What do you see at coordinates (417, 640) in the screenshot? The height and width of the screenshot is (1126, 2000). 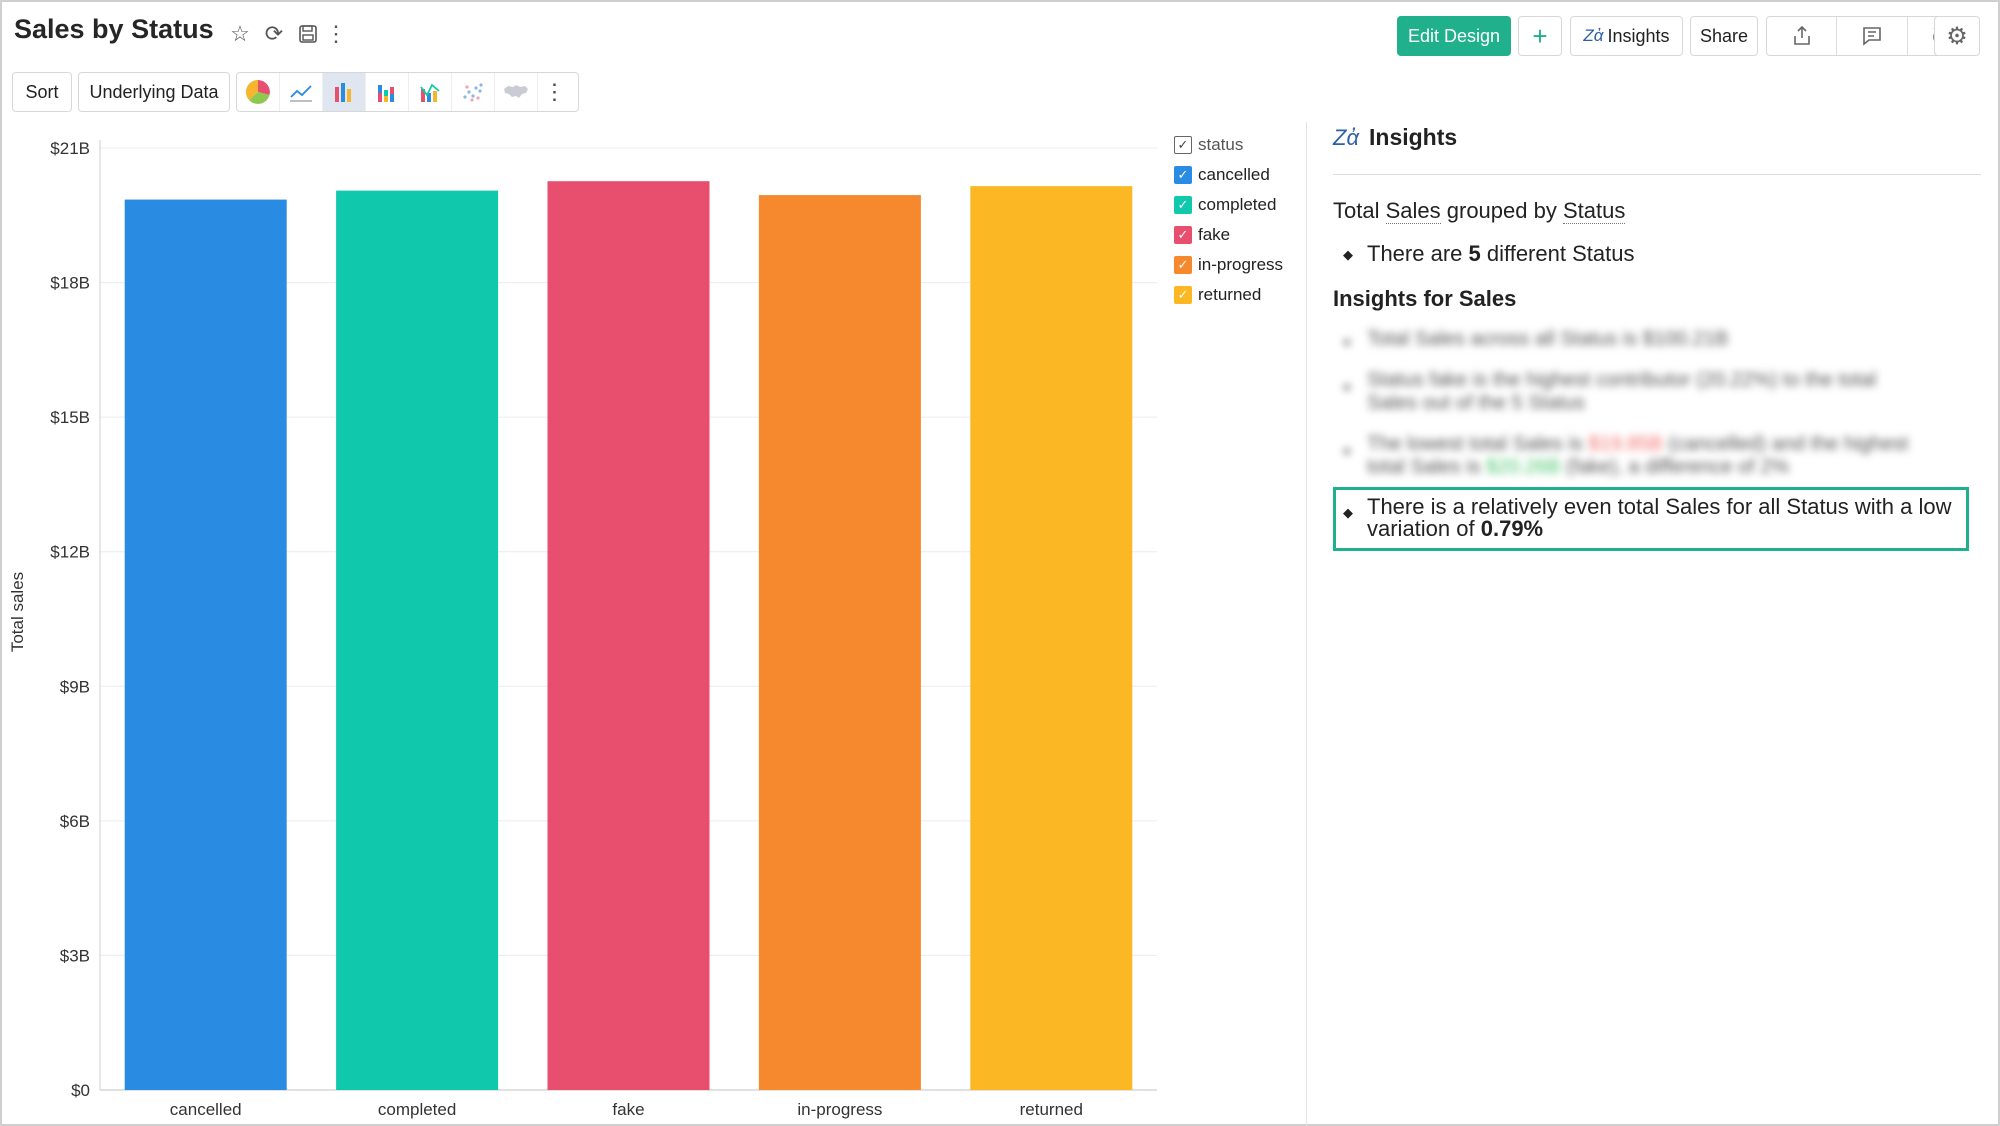 I see `bar-completed` at bounding box center [417, 640].